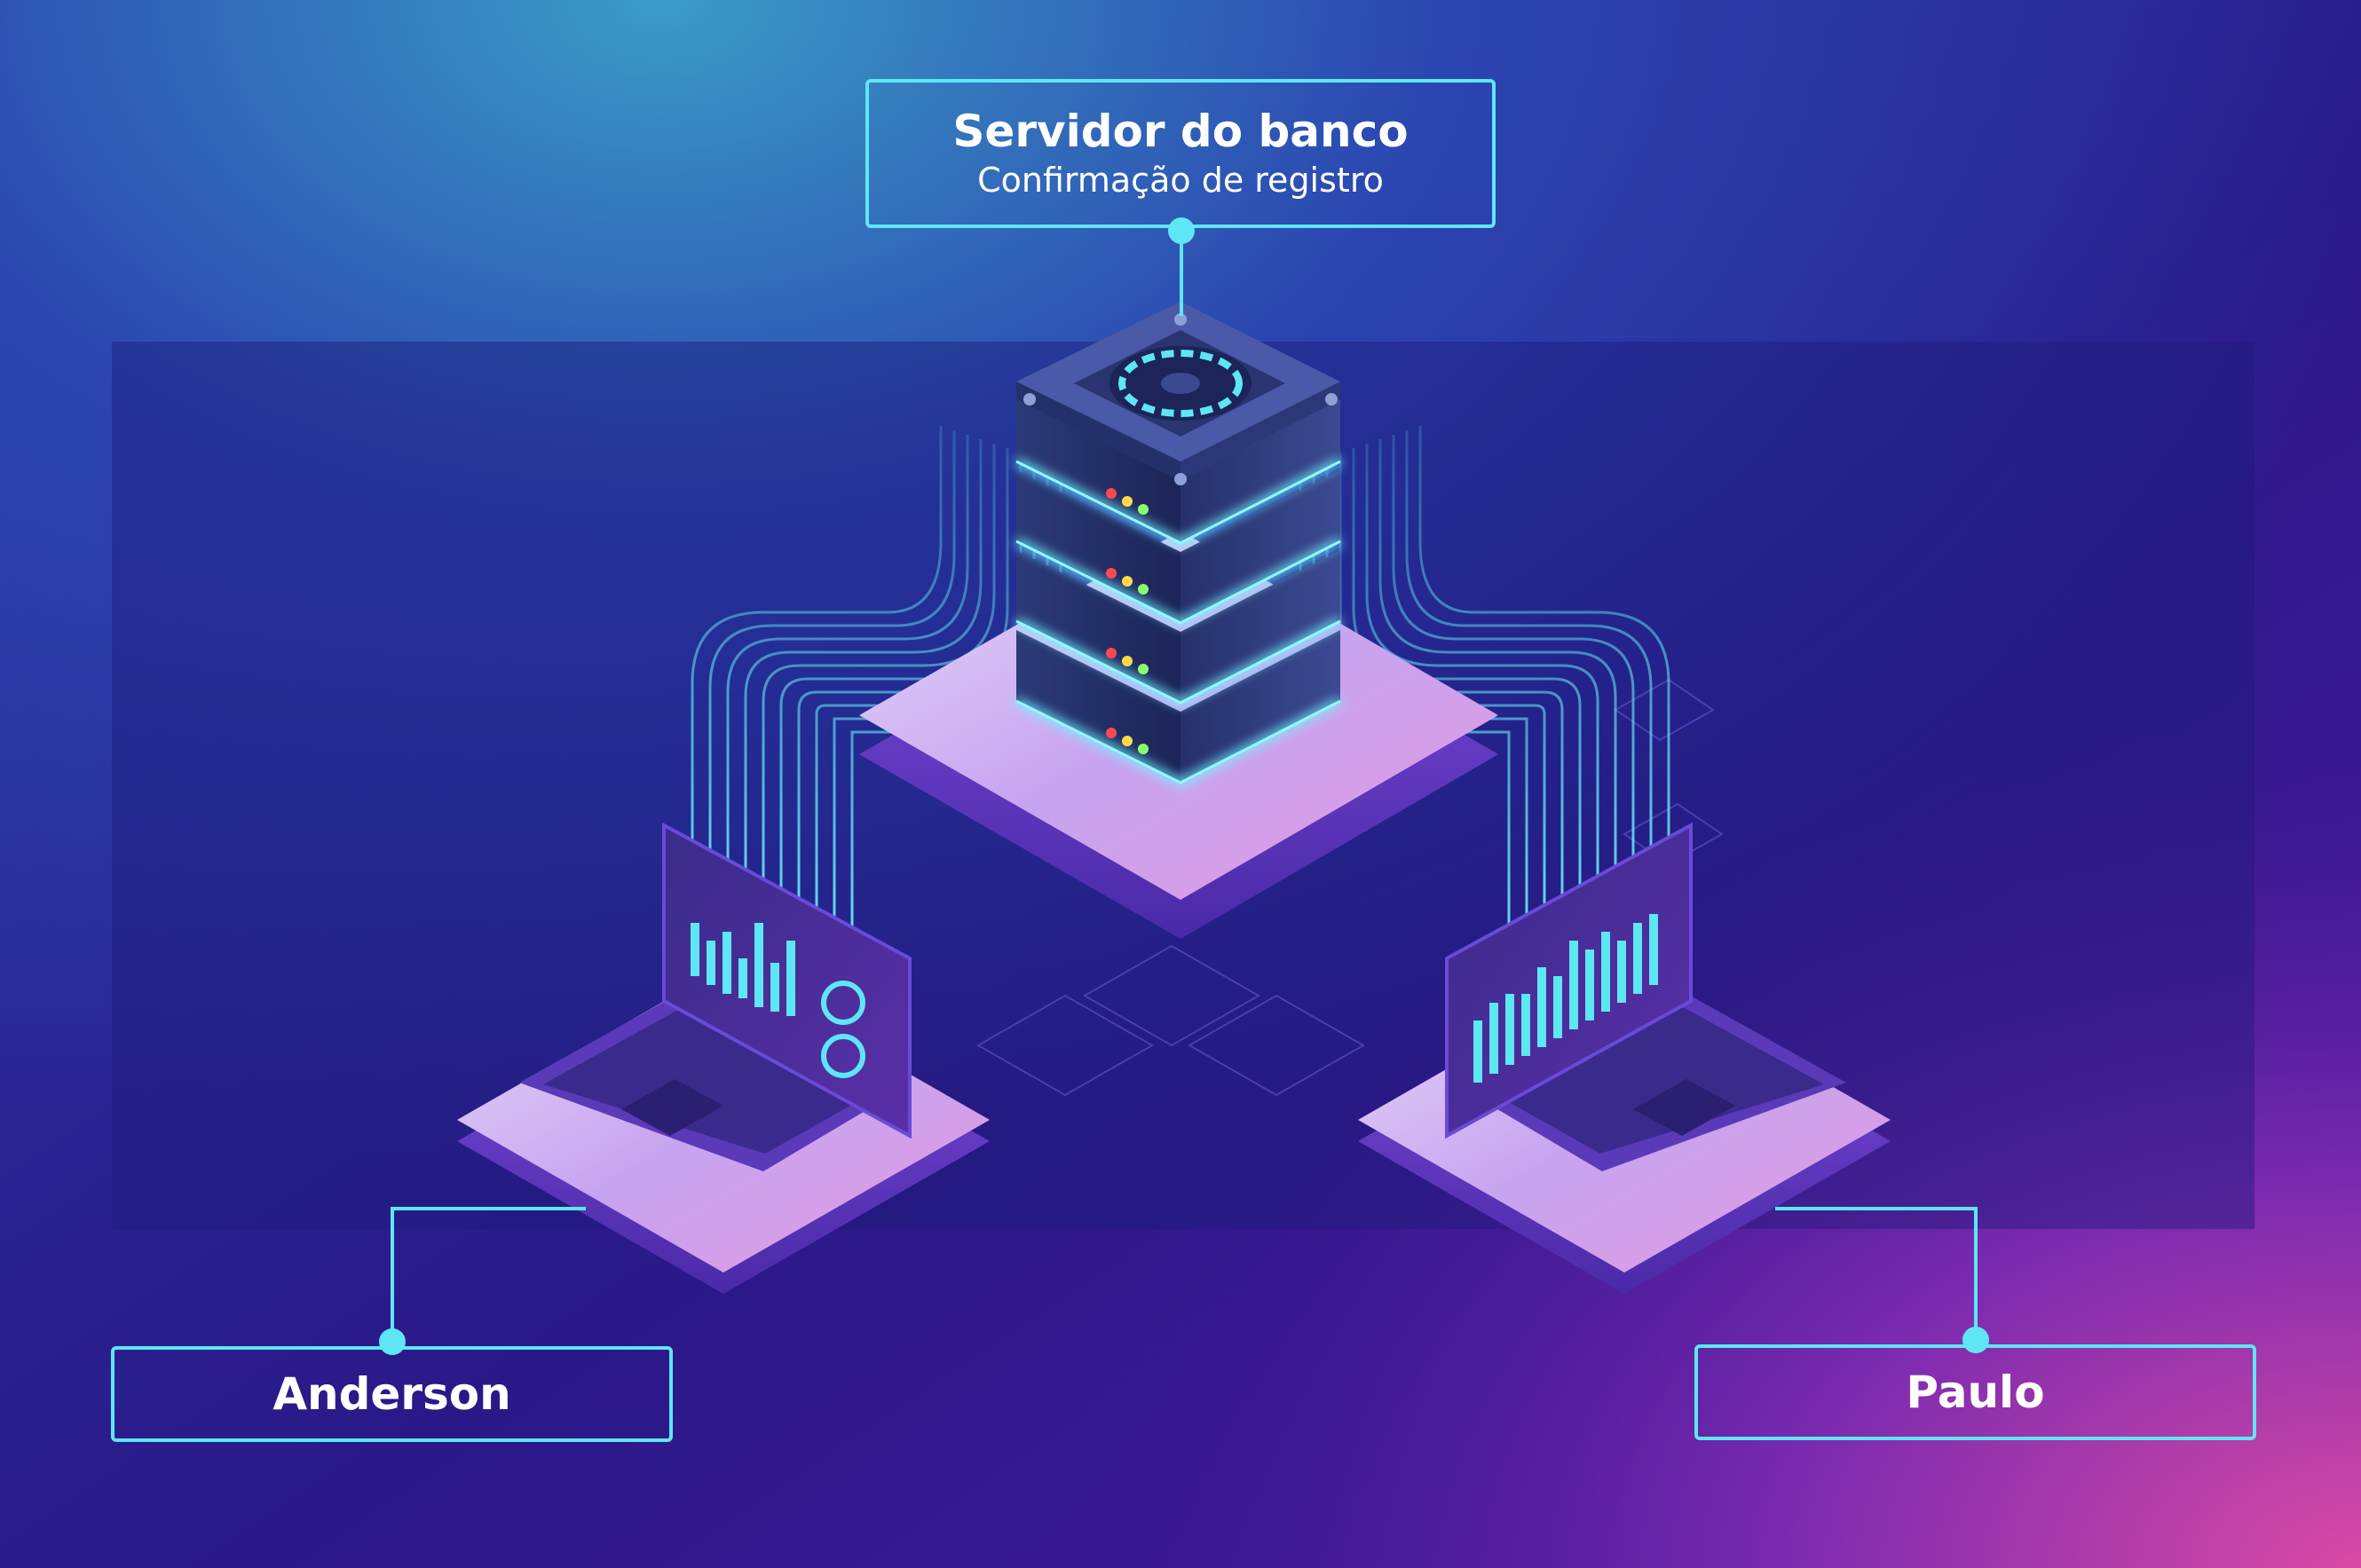 This screenshot has width=2361, height=1568. Describe the element at coordinates (1180, 131) in the screenshot. I see `server-title: Servidor do banco` at that location.